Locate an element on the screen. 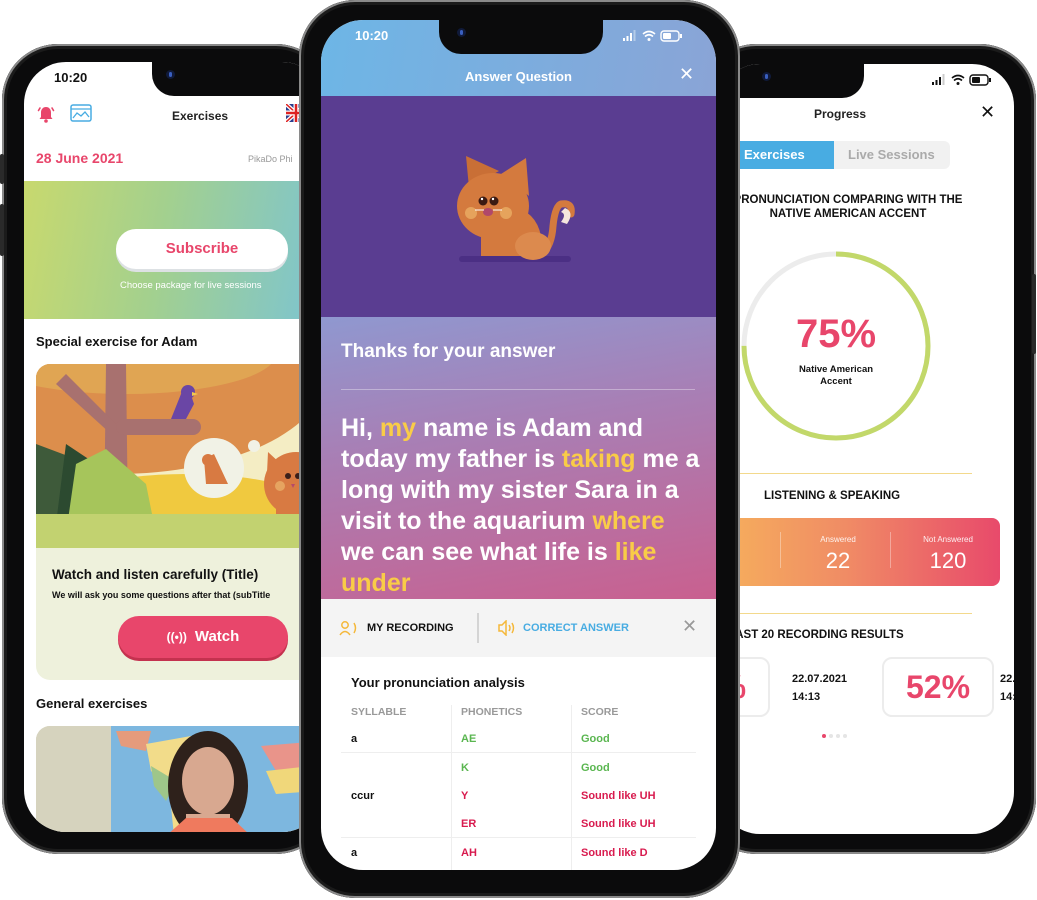  chart-icon is located at coordinates (81, 113).